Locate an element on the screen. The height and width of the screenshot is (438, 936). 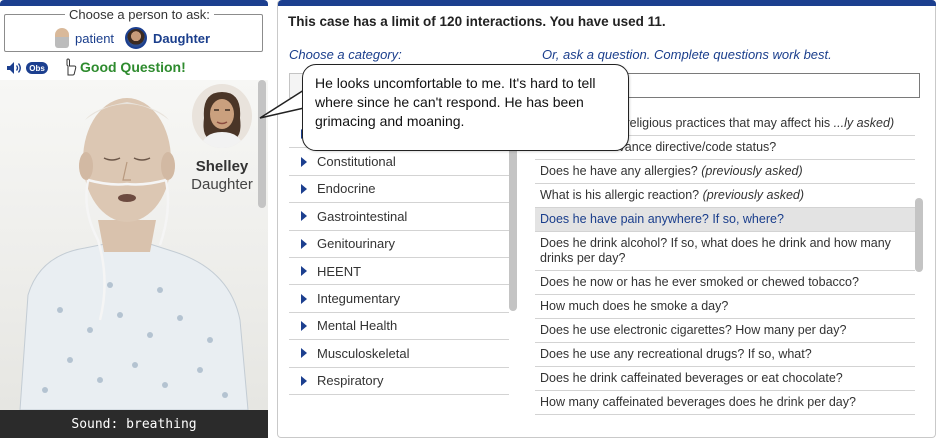
category-label: Genitourinary is located at coordinates (356, 244).